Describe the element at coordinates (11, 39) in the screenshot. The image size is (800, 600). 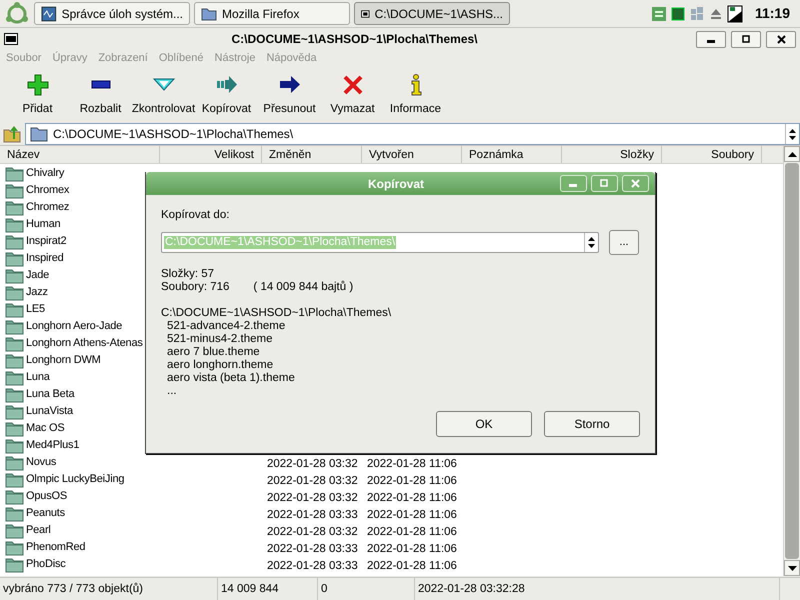
I see `app-icon` at that location.